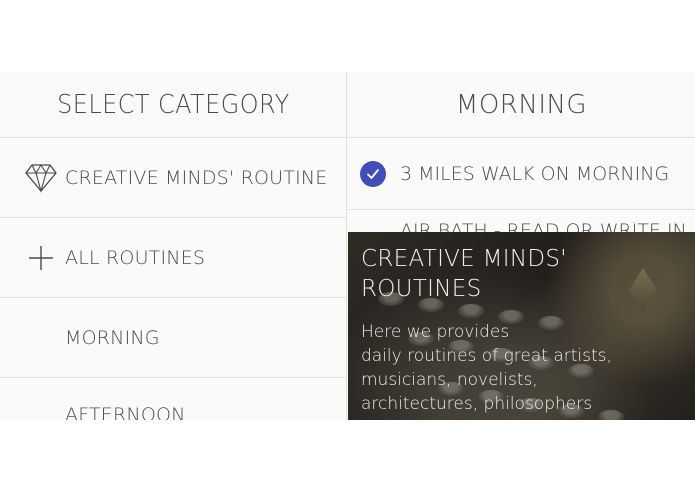 The height and width of the screenshot is (494, 695). Describe the element at coordinates (112, 337) in the screenshot. I see `category-item-label: MORNING` at that location.